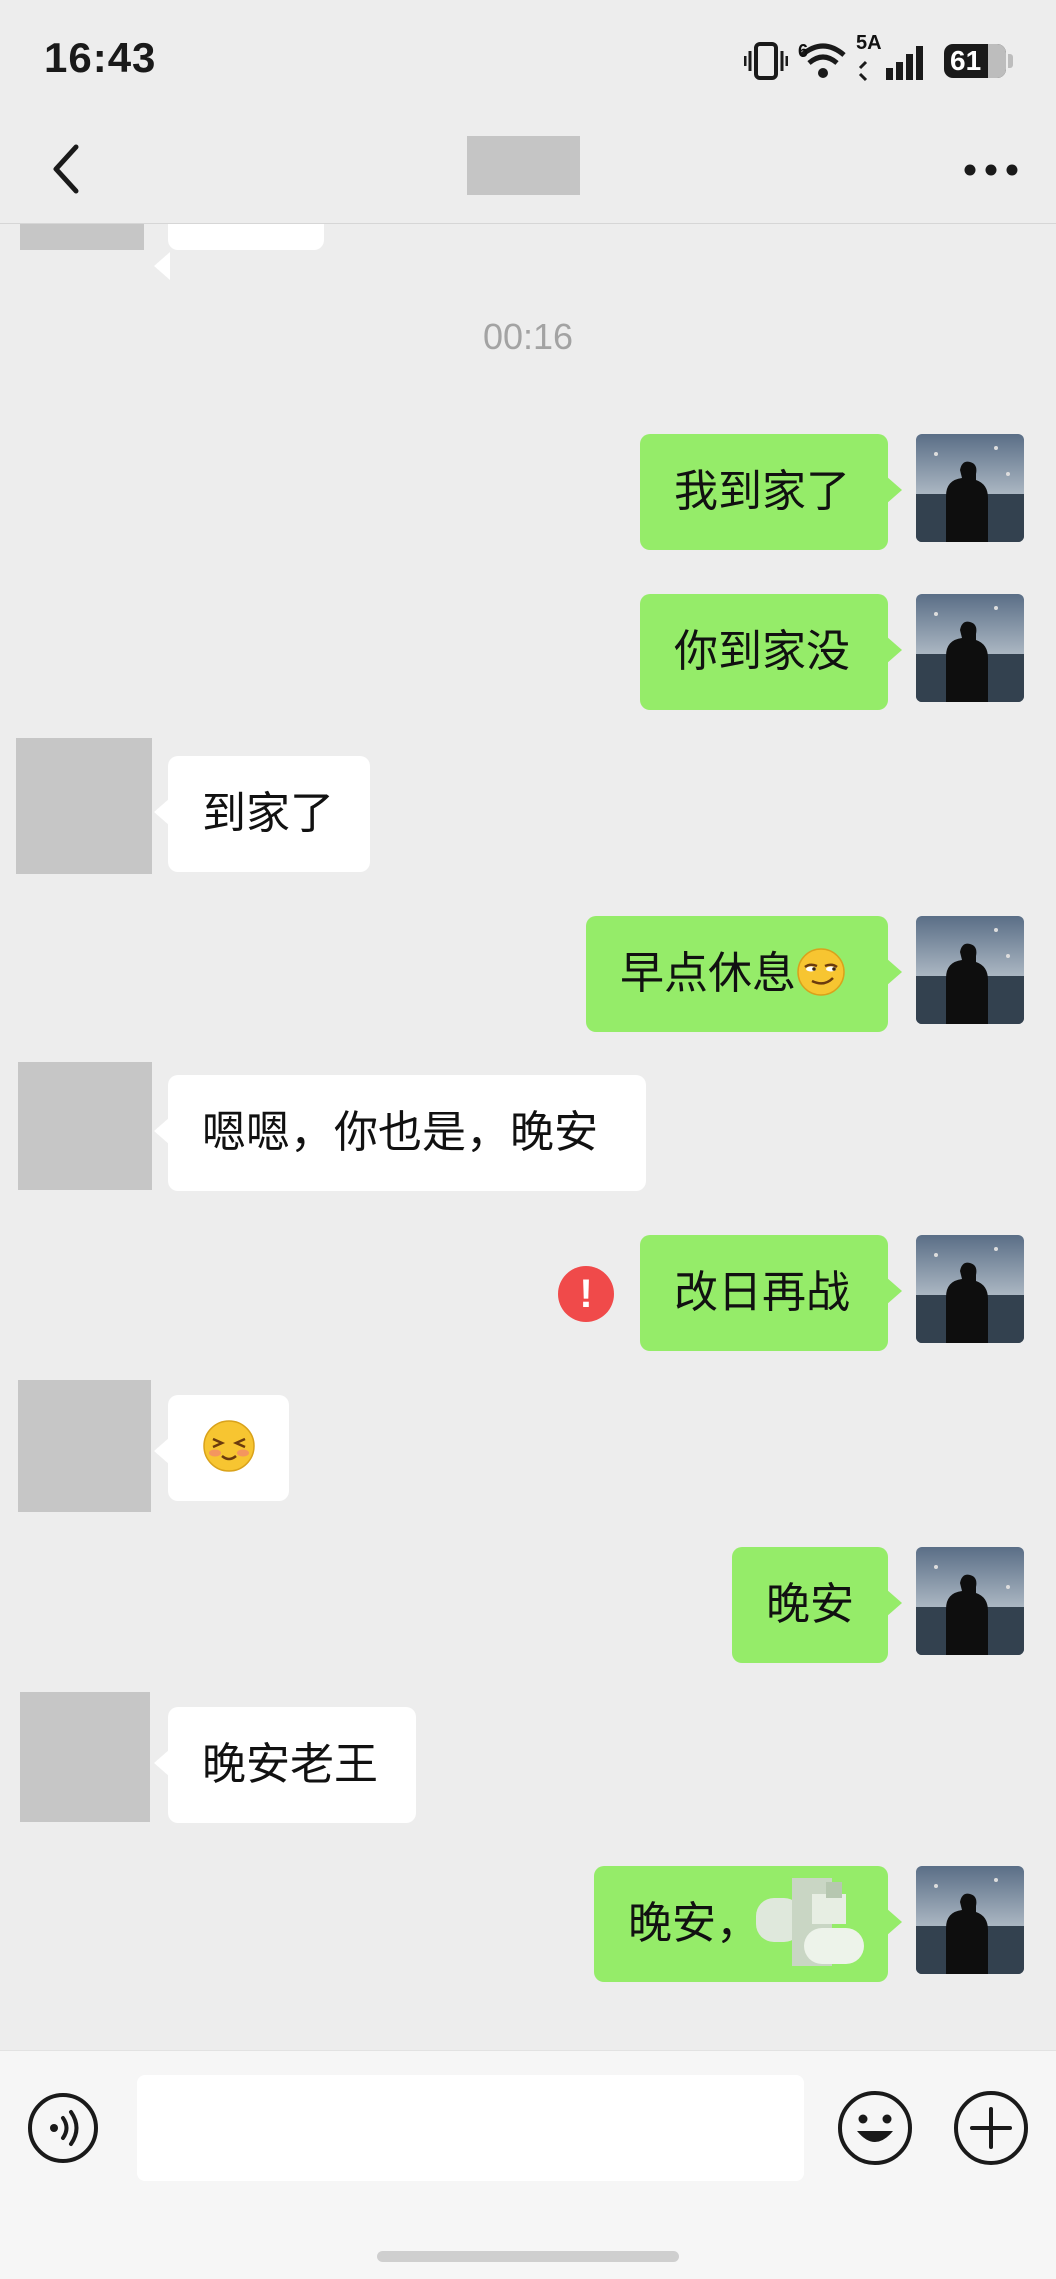 The width and height of the screenshot is (1056, 2279). I want to click on message-text: 晚安，, so click(694, 1923).